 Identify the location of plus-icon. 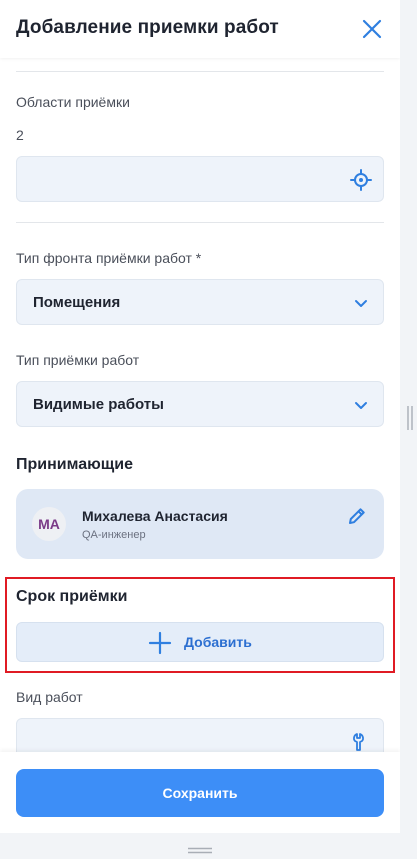
(160, 643).